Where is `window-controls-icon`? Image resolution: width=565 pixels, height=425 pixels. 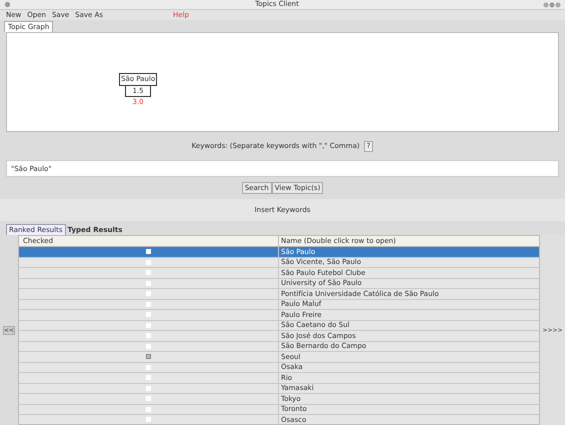 window-controls-icon is located at coordinates (552, 5).